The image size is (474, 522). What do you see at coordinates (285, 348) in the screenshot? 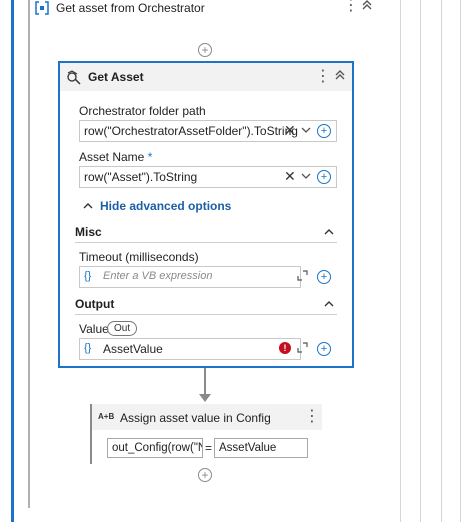
I see `error-icon: !` at bounding box center [285, 348].